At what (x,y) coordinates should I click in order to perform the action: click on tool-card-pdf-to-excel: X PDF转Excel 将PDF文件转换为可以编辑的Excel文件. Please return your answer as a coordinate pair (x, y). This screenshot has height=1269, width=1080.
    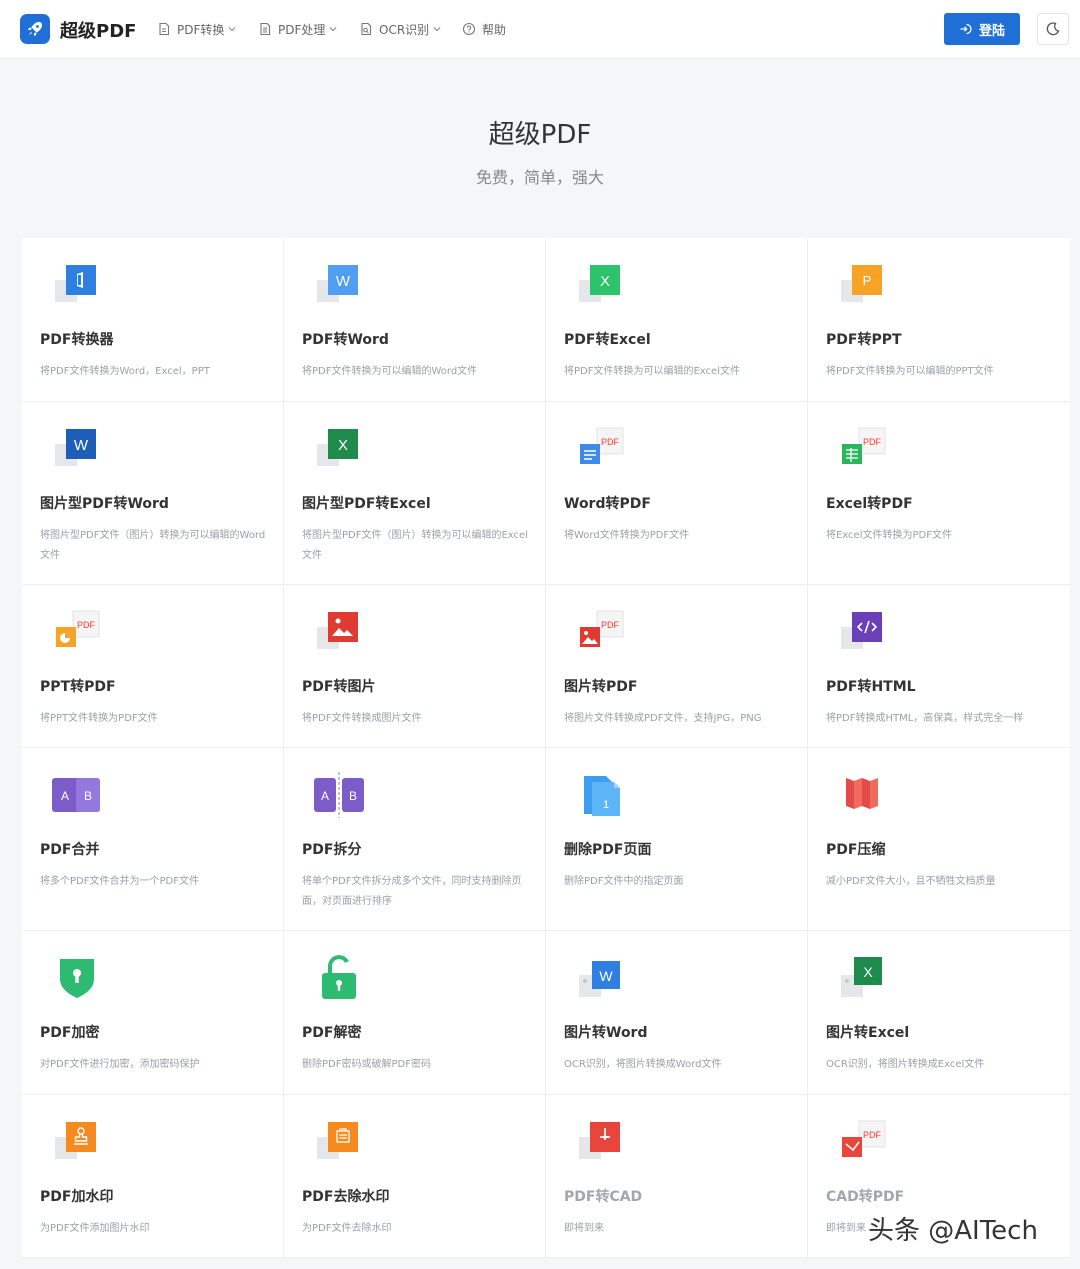
    Looking at the image, I should click on (677, 320).